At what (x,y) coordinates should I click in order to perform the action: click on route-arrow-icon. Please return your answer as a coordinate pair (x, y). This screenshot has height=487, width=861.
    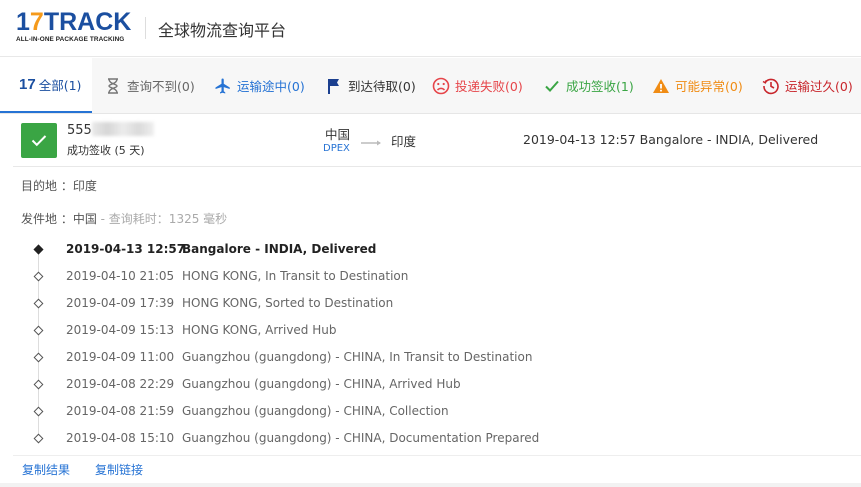
    Looking at the image, I should click on (372, 142).